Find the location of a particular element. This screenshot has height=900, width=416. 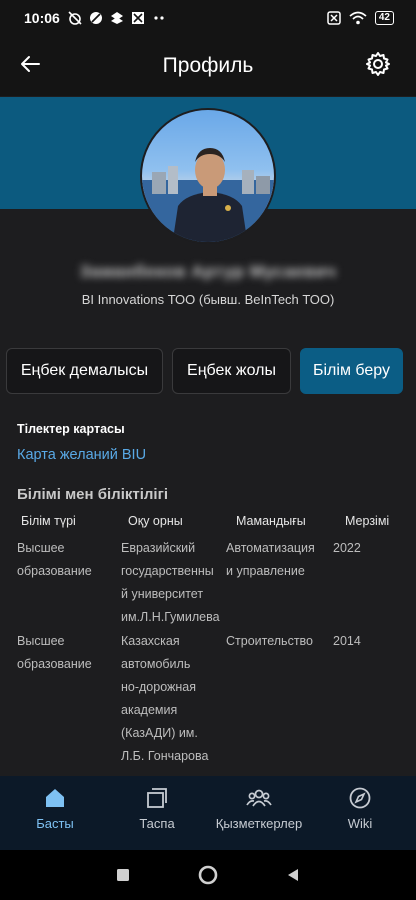

wishes-label: Тілектер картасы is located at coordinates (71, 429).